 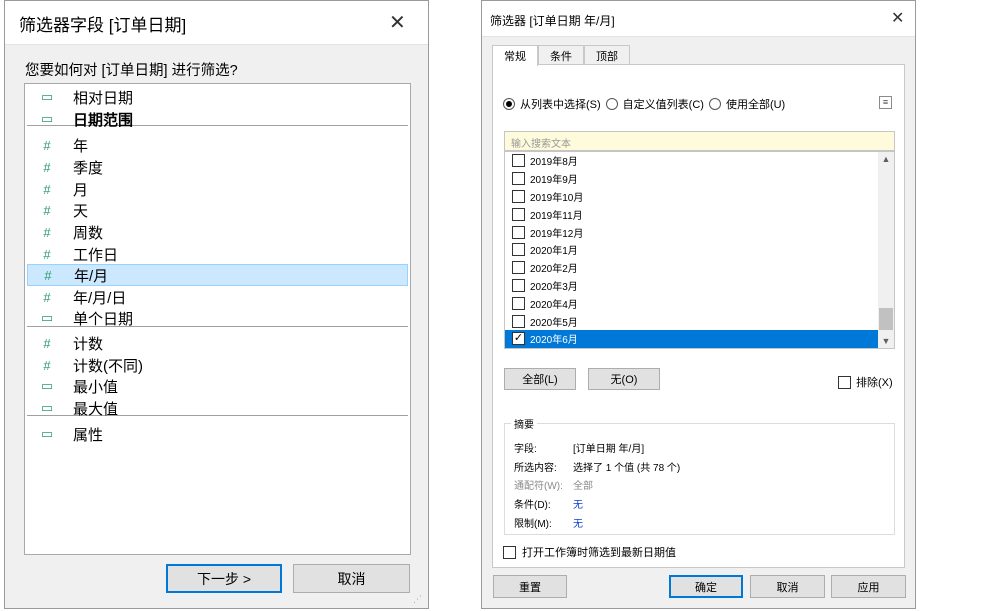 I want to click on filter-type-label: 日期范围, so click(x=103, y=120).